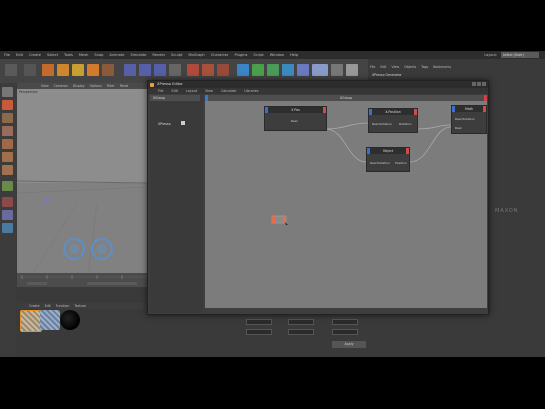 The height and width of the screenshot is (409, 545). What do you see at coordinates (52, 55) in the screenshot?
I see `menu-select: Select` at bounding box center [52, 55].